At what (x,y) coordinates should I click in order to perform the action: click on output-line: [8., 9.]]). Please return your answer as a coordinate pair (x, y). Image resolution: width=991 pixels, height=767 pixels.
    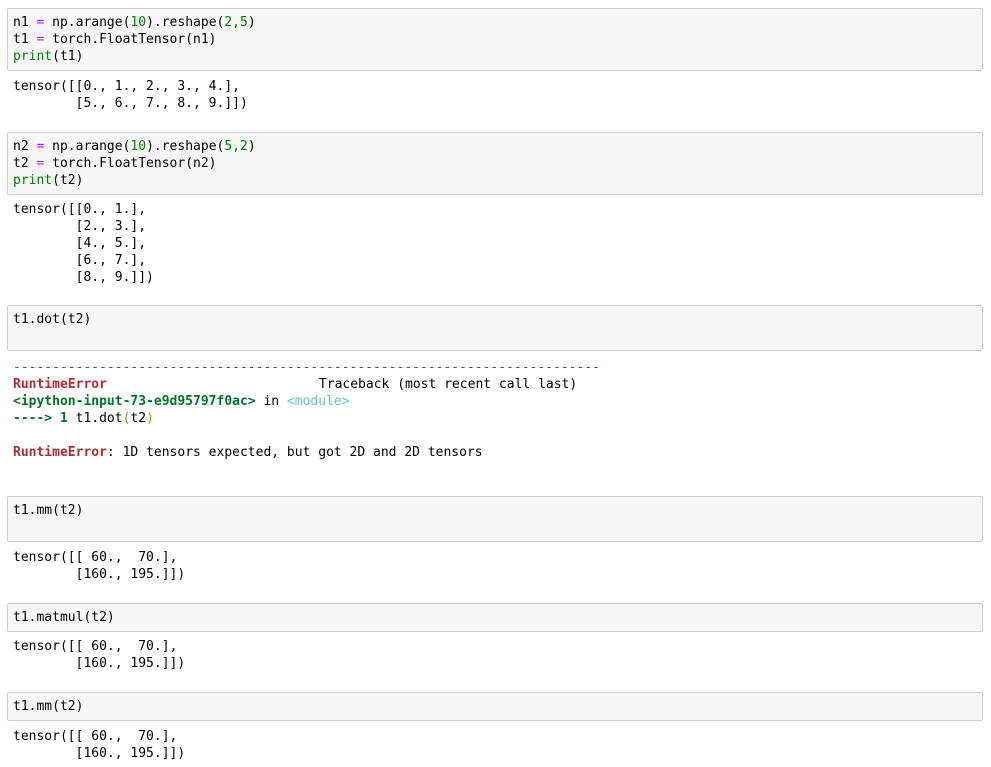
    Looking at the image, I should click on (83, 277).